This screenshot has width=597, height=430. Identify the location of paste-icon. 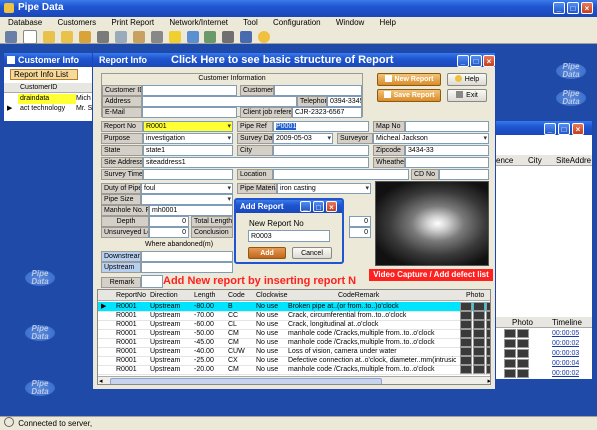
(138, 37).